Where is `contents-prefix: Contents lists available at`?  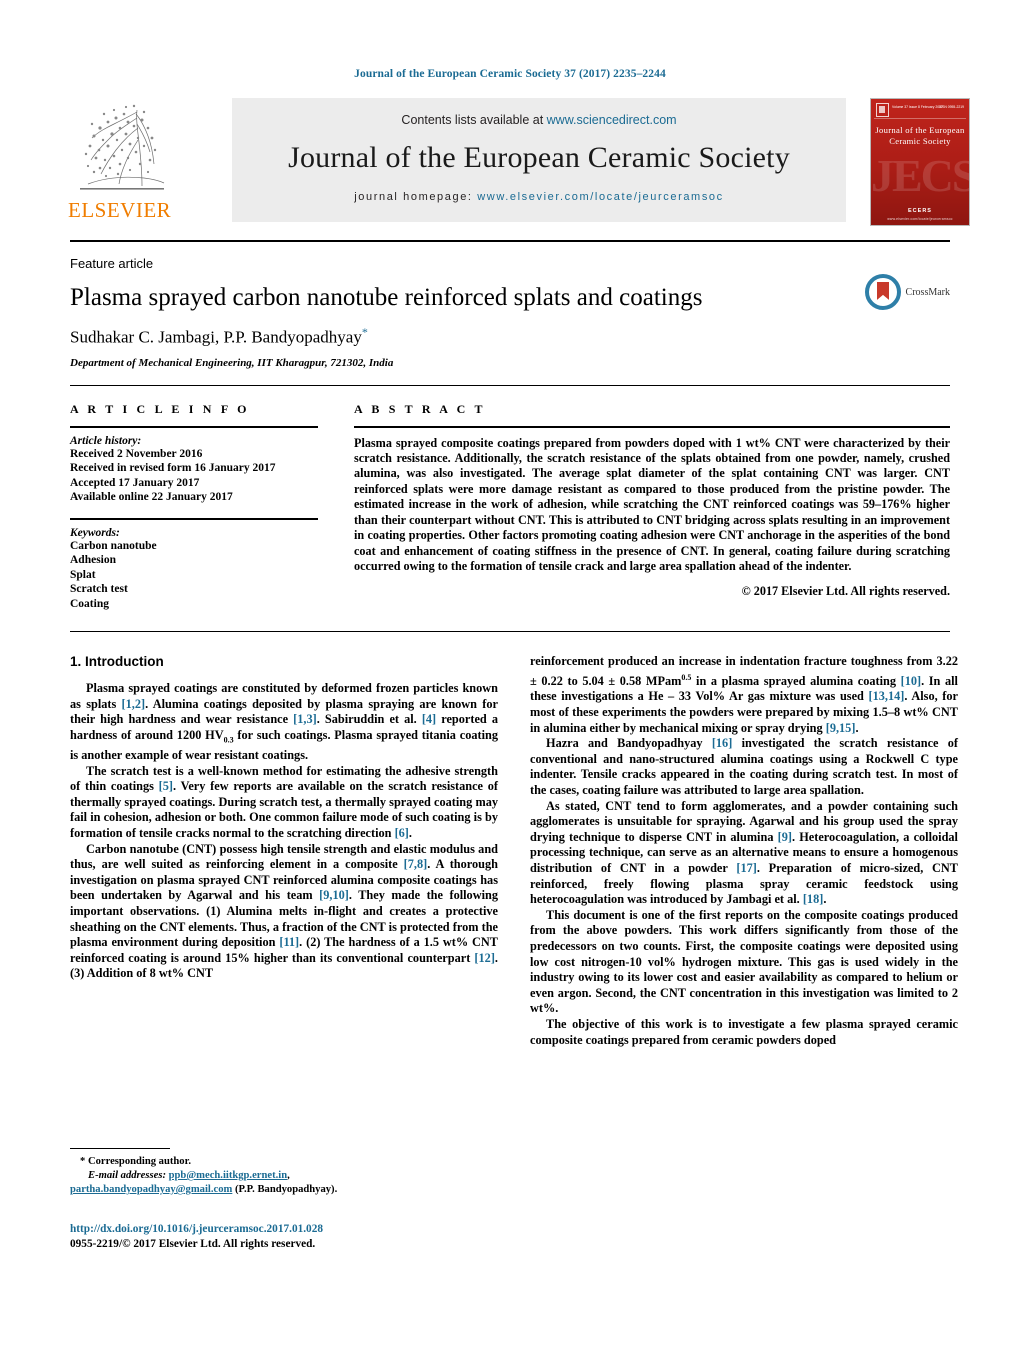 contents-prefix: Contents lists available at is located at coordinates (472, 120).